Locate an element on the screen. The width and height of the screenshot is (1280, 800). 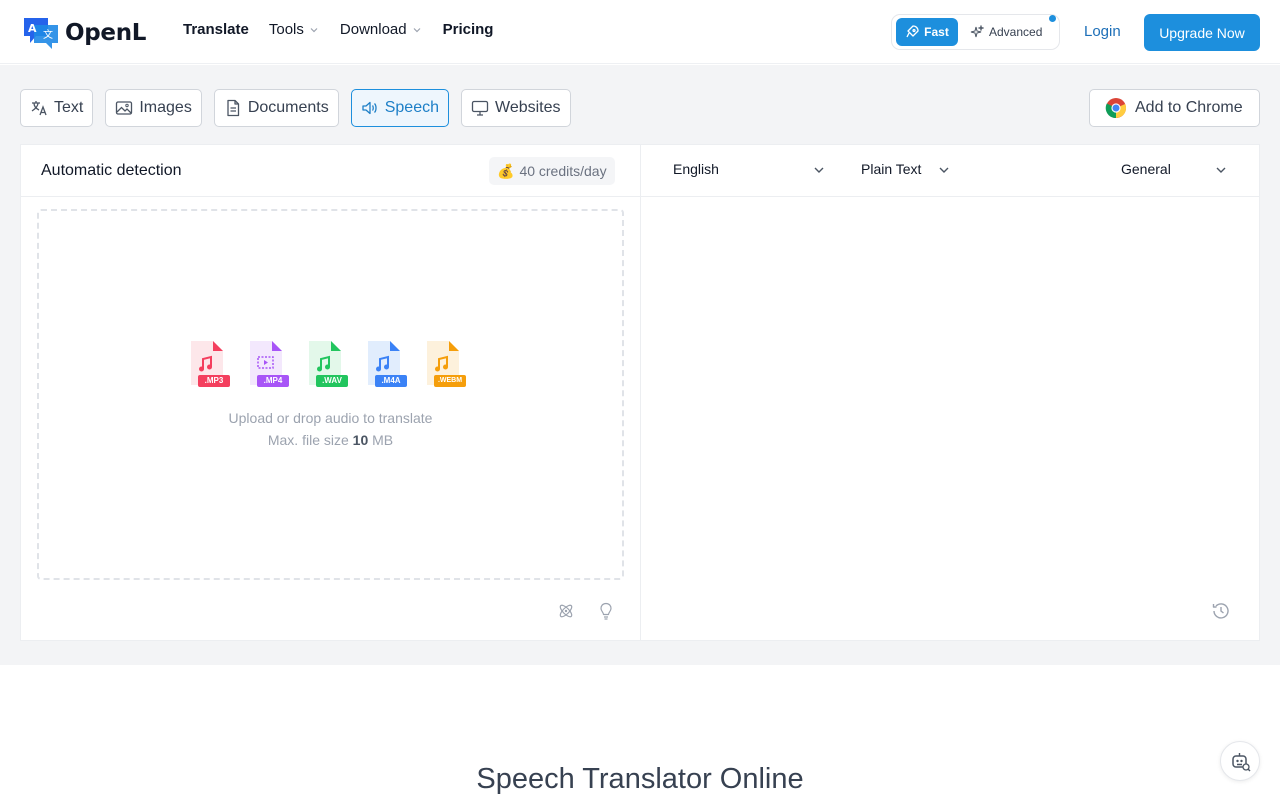
domain-select: General is located at coordinates (1176, 169).